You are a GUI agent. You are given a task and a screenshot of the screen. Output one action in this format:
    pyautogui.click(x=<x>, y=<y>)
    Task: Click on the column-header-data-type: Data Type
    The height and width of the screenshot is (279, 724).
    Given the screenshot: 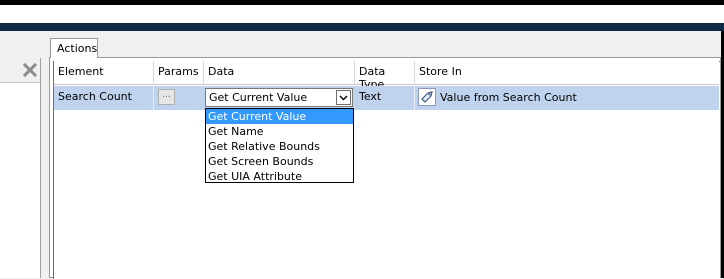 What is the action you would take?
    pyautogui.click(x=385, y=76)
    